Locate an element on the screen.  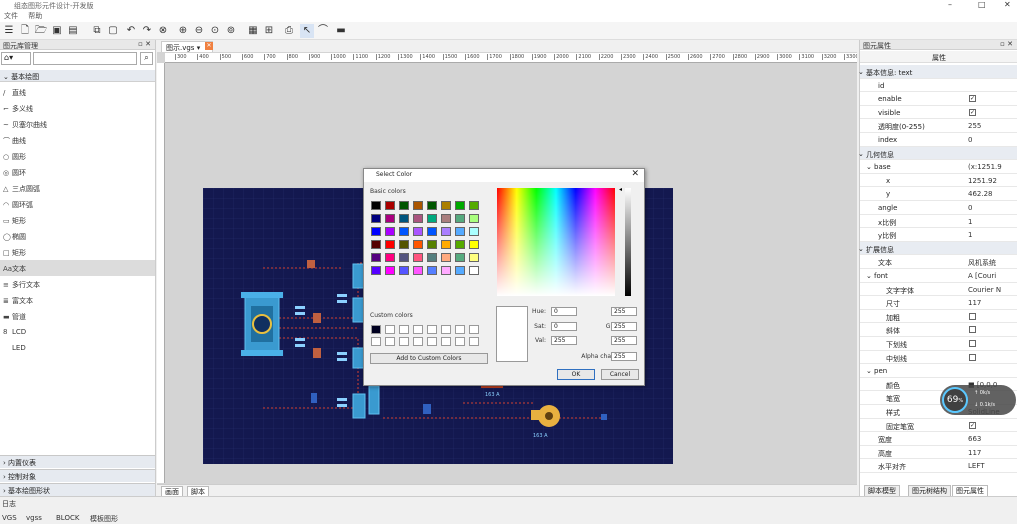
alpha-spinbox: 255 is located at coordinates (624, 356).